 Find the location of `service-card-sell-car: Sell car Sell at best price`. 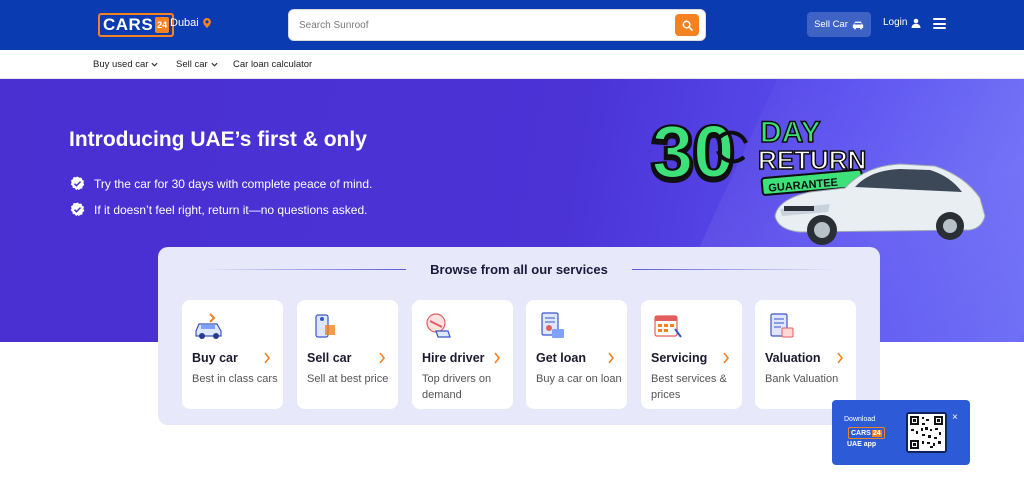

service-card-sell-car: Sell car Sell at best price is located at coordinates (347, 354).